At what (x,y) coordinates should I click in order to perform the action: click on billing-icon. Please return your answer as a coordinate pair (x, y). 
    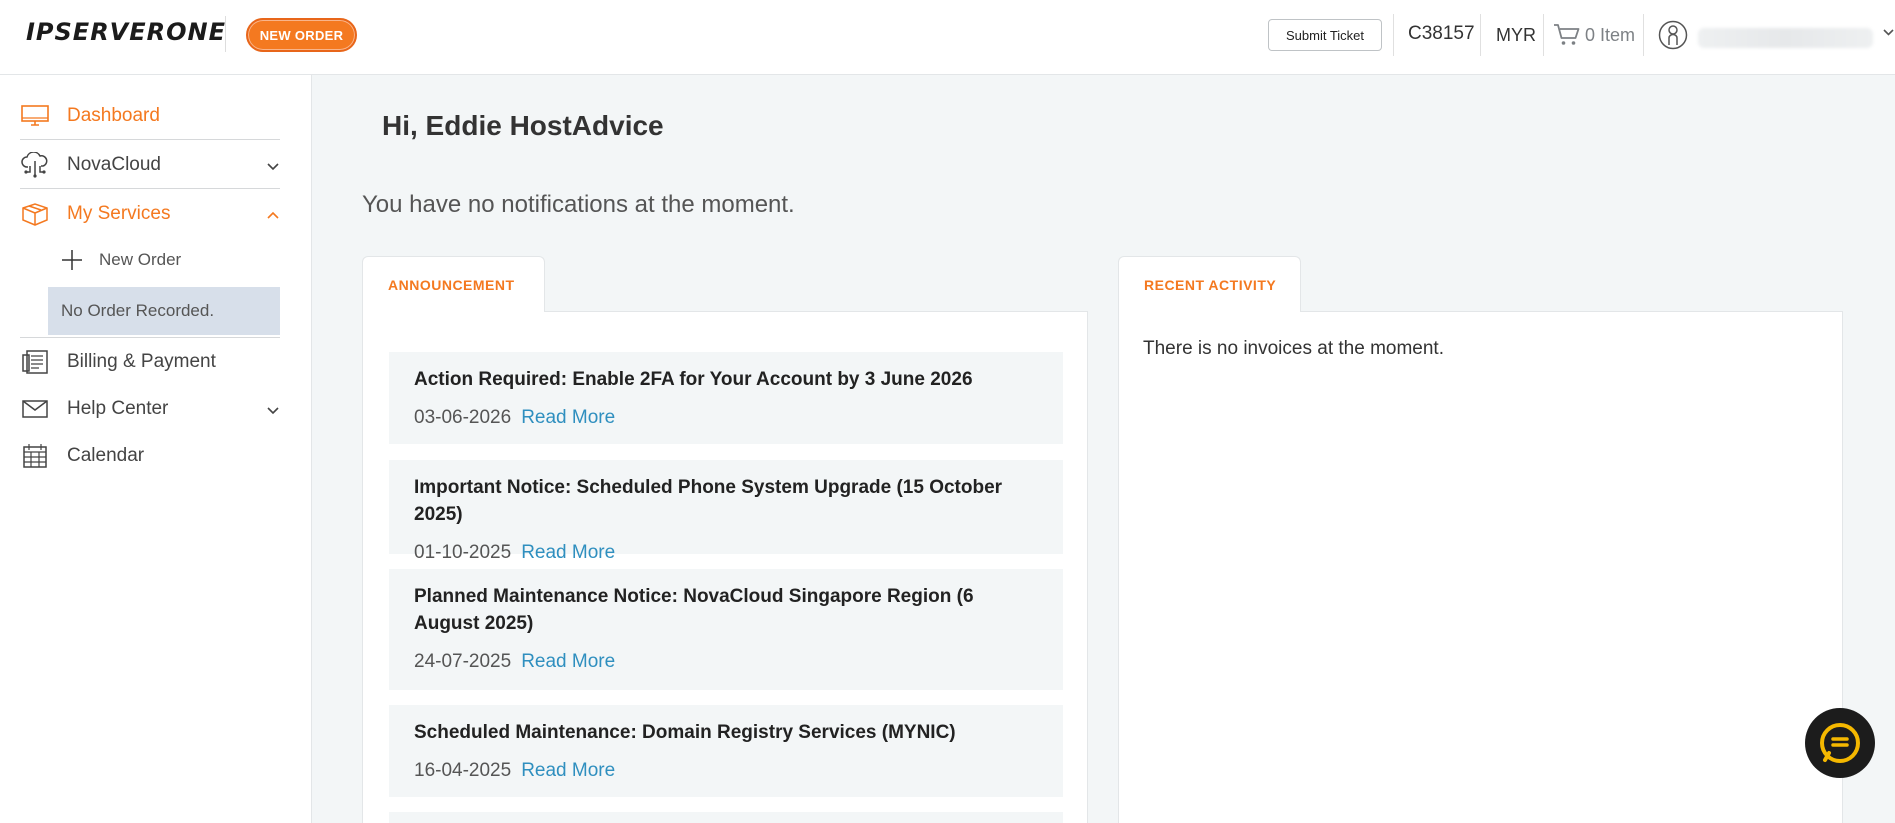
    Looking at the image, I should click on (35, 362).